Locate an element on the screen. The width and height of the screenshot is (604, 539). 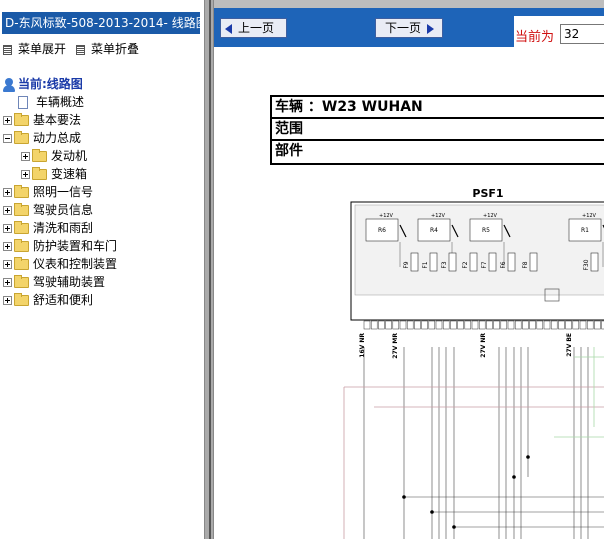
tree-item-label: 照明一信号 is located at coordinates (63, 192).